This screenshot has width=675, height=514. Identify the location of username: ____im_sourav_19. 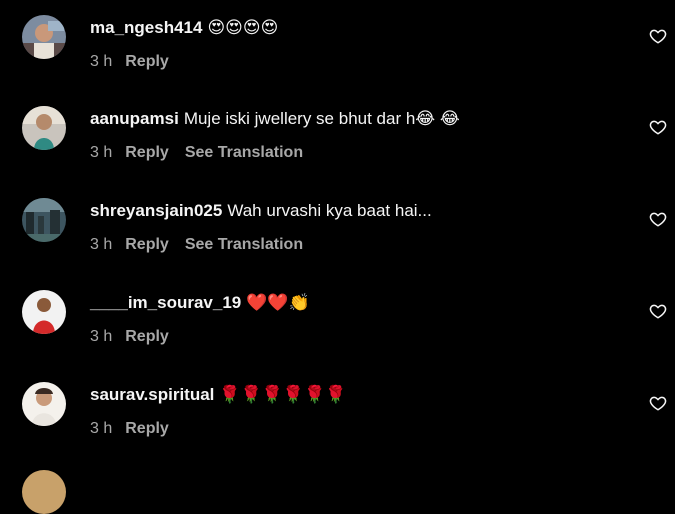
(165, 302).